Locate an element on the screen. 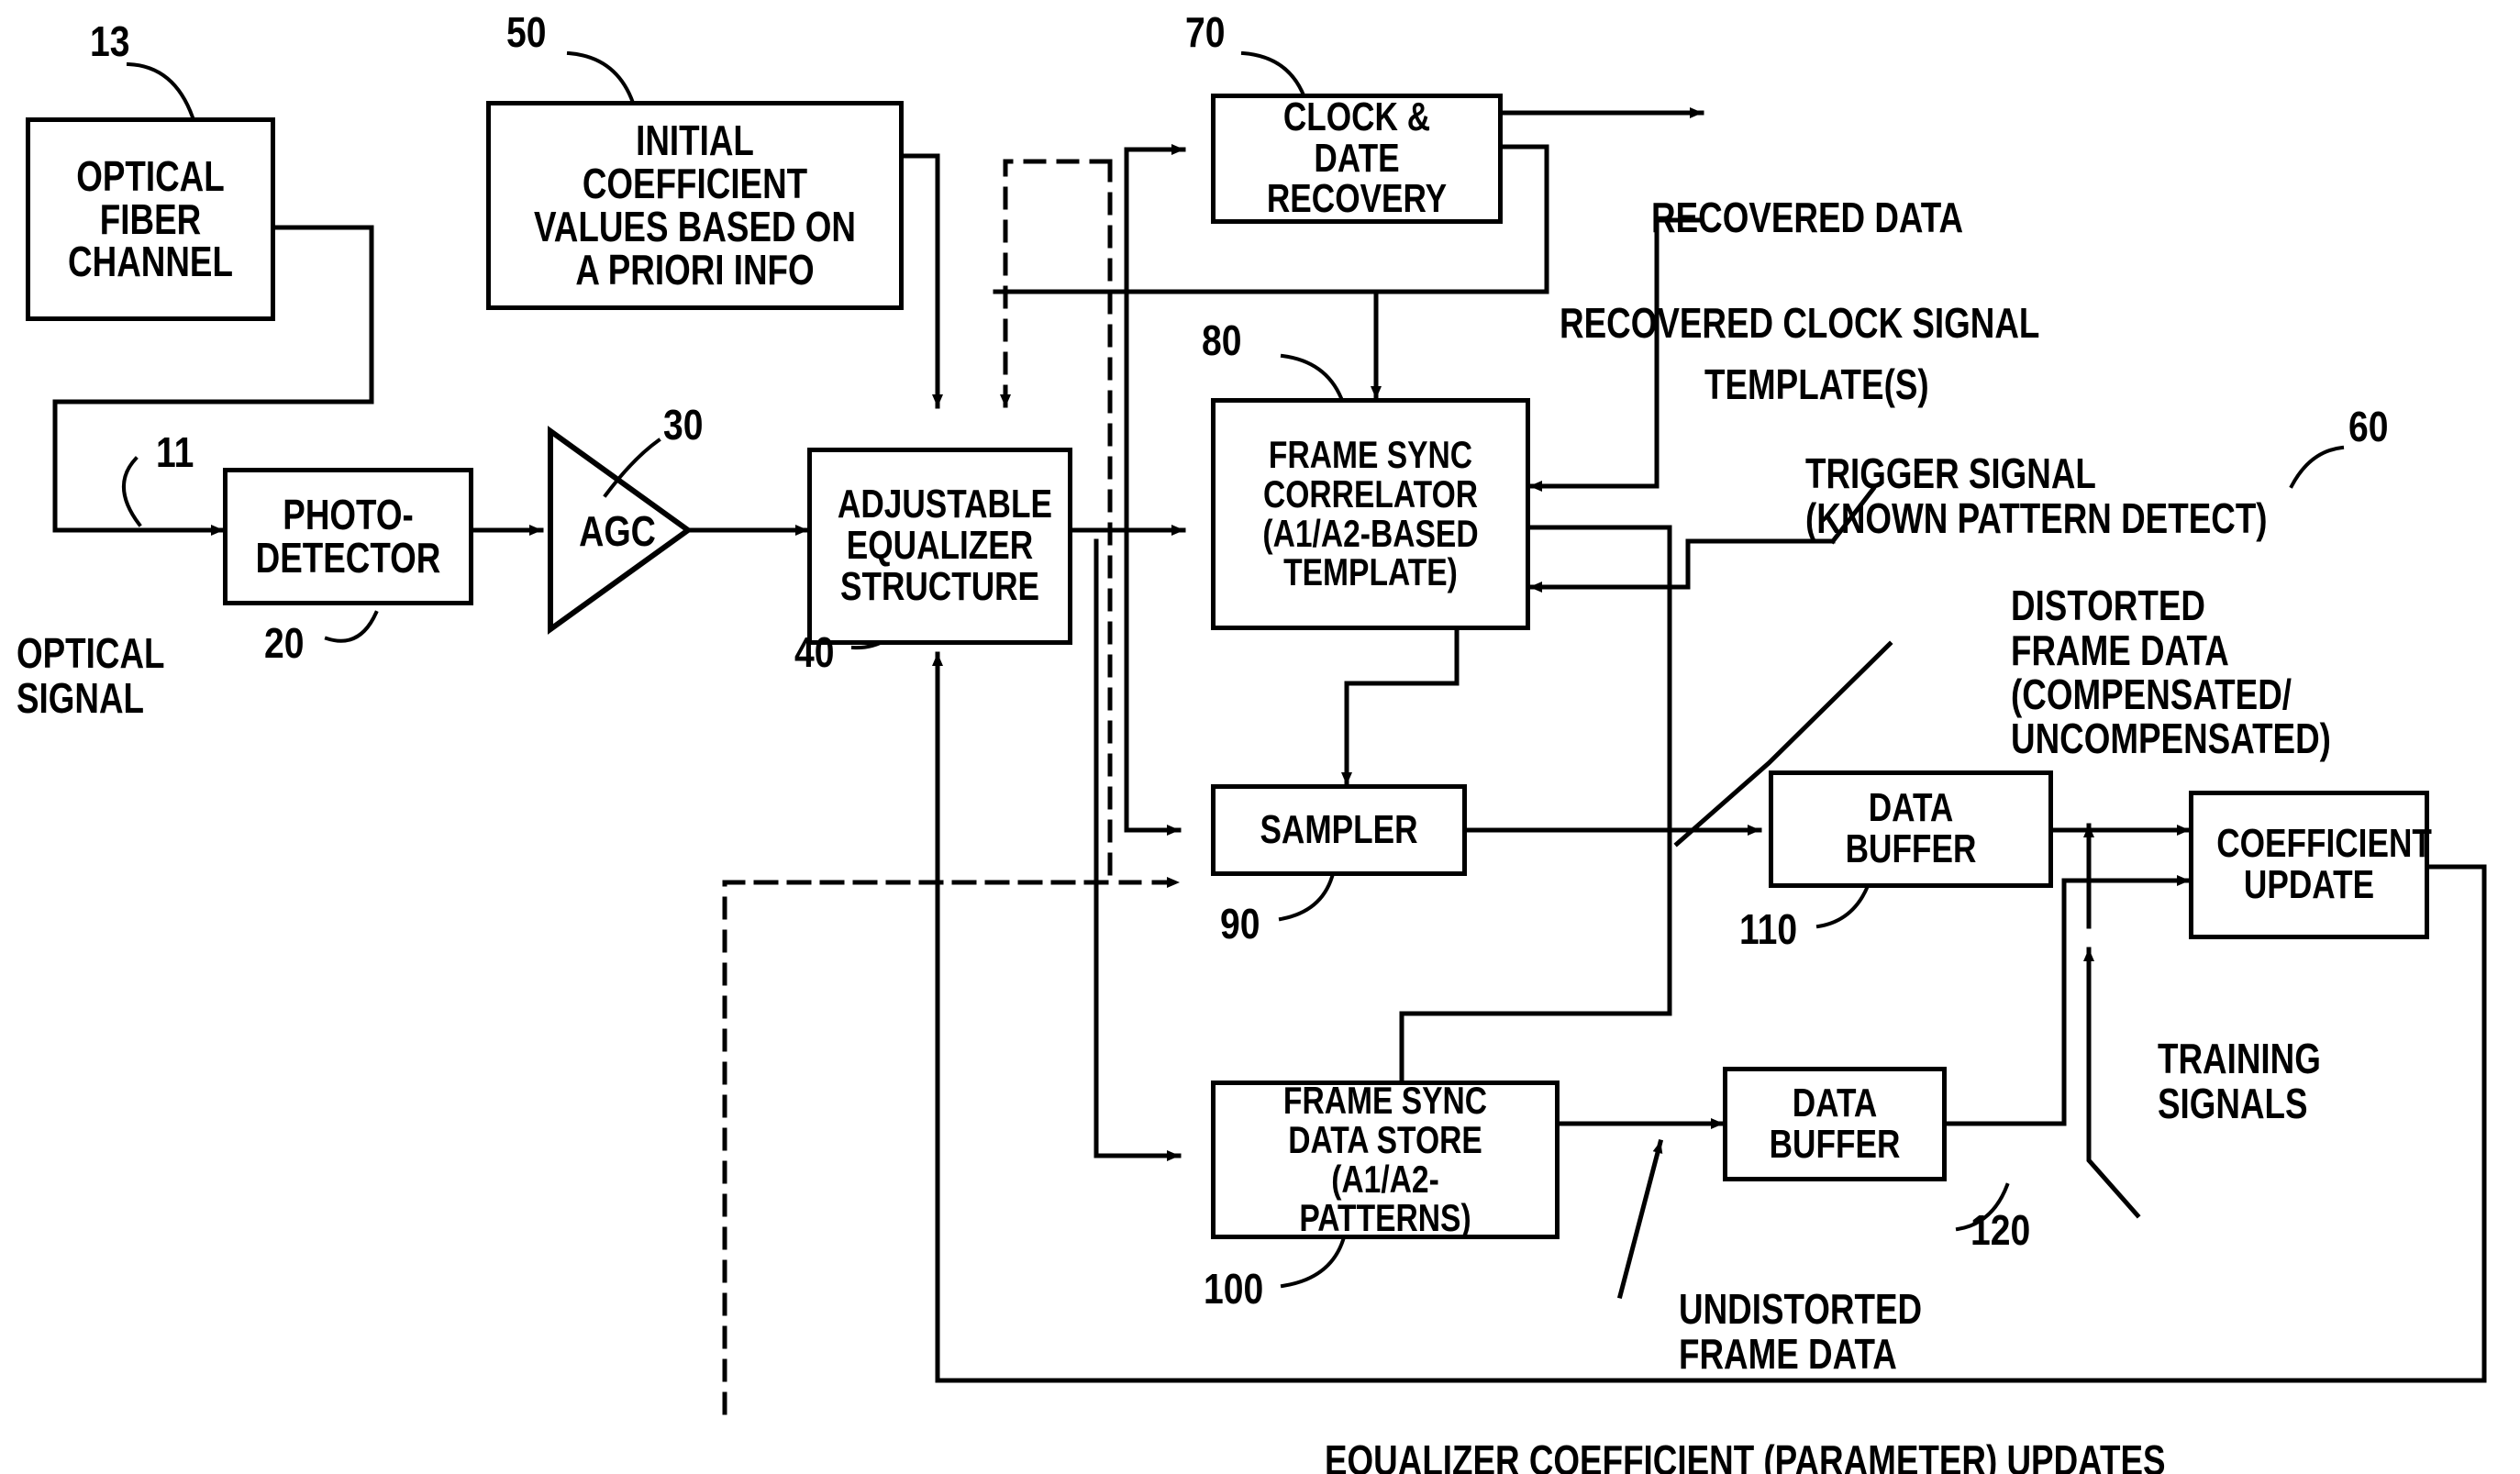 Image resolution: width=2520 pixels, height=1474 pixels. wire-initial-coeff-to-equalizer is located at coordinates (922, 281).